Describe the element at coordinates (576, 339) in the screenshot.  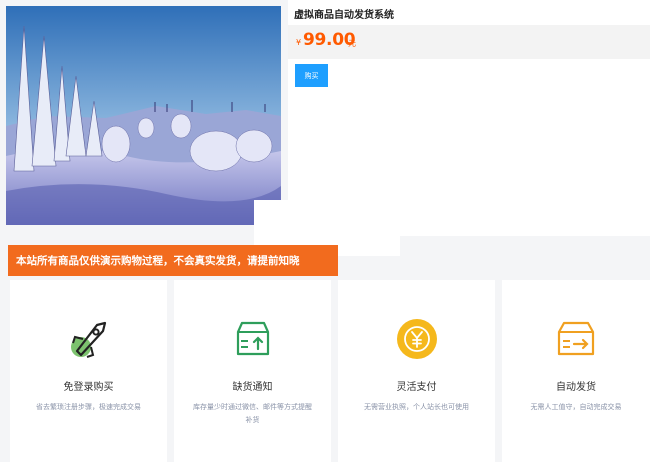
I see `box-arrow-icon` at that location.